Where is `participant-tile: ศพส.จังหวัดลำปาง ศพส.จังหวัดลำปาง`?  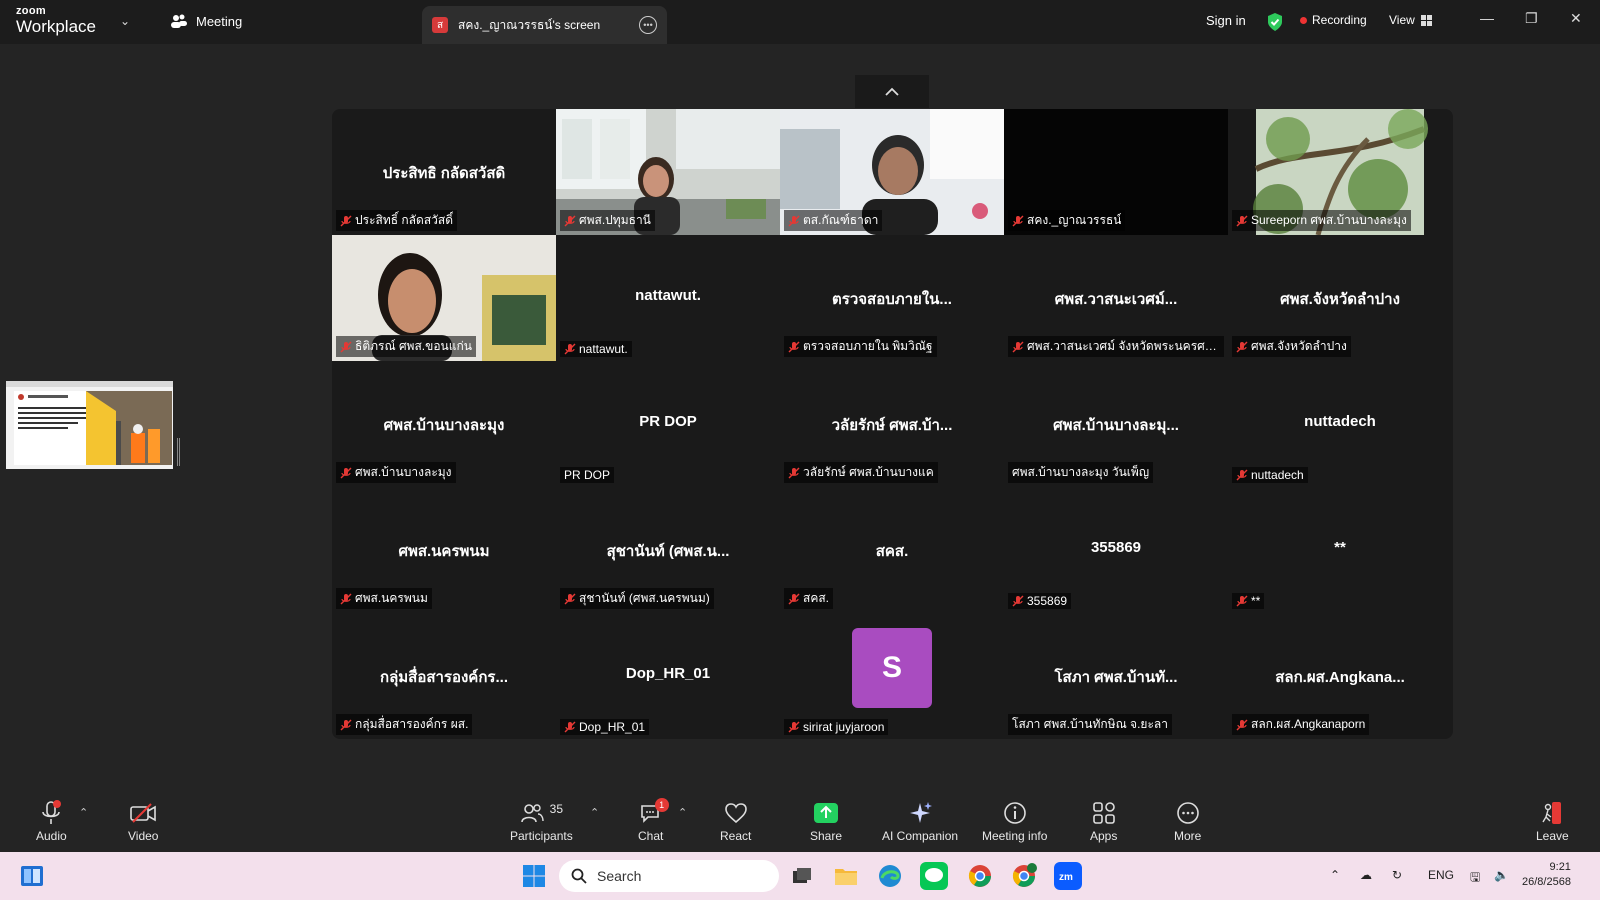 participant-tile: ศพส.จังหวัดลำปาง ศพส.จังหวัดลำปาง is located at coordinates (1340, 298).